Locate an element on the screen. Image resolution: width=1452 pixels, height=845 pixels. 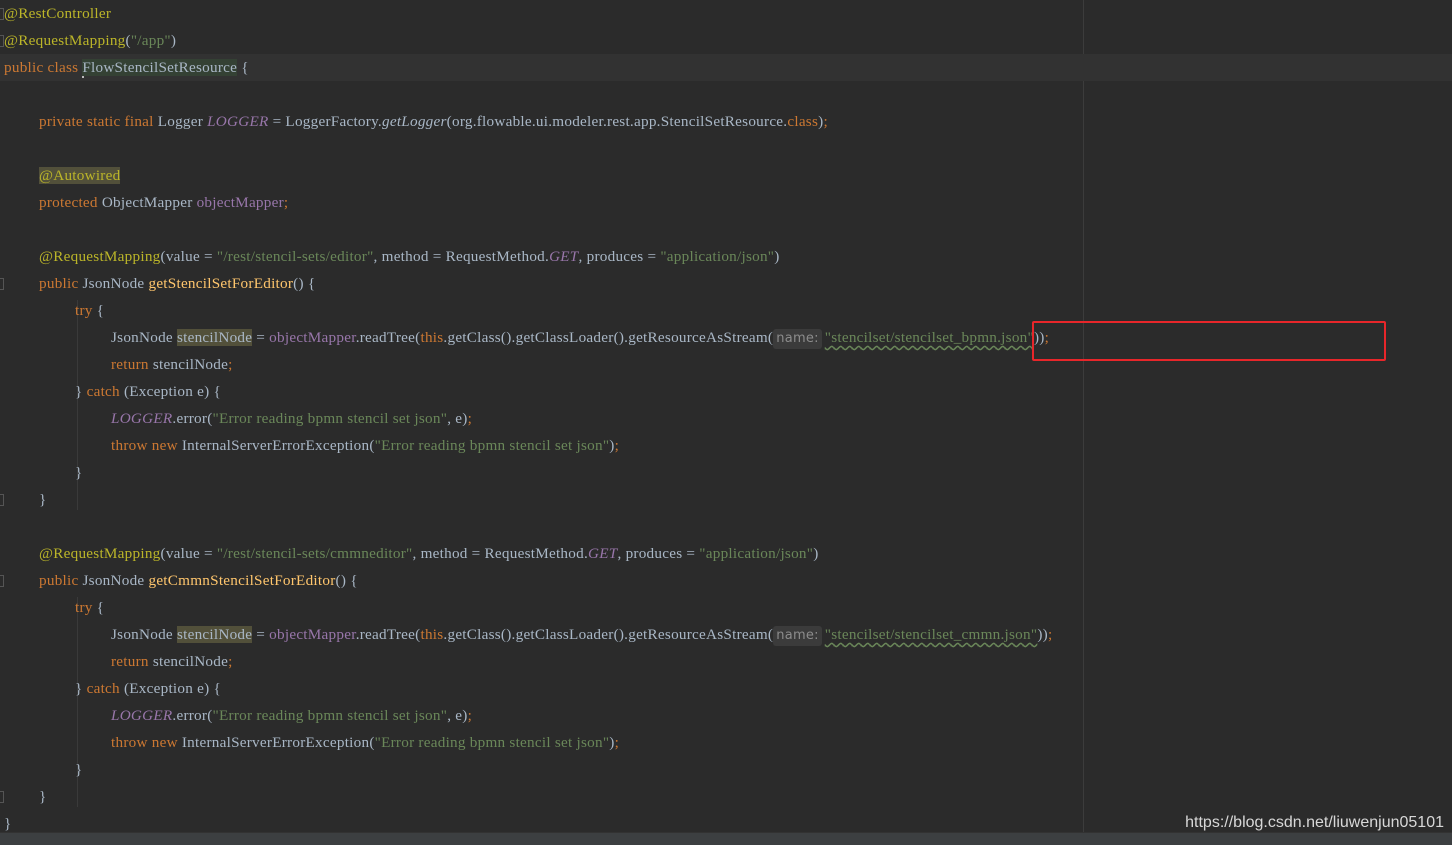
string-literal: "stencilset/stencilset_cmmn.json" is located at coordinates (931, 634).